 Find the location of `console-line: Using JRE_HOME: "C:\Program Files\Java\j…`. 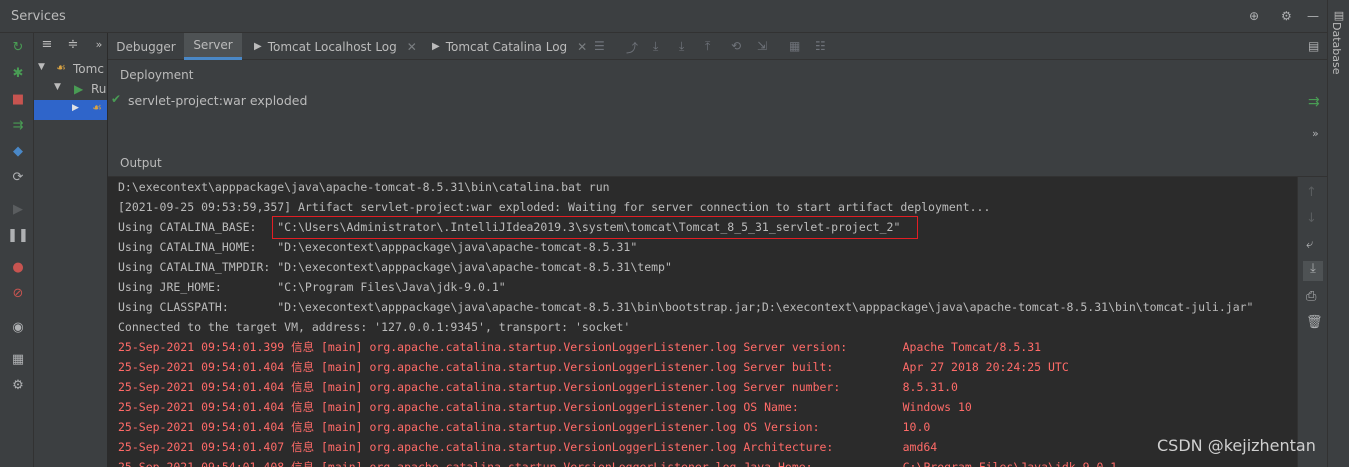

console-line: Using JRE_HOME: "C:\Program Files\Java\j… is located at coordinates (312, 287).